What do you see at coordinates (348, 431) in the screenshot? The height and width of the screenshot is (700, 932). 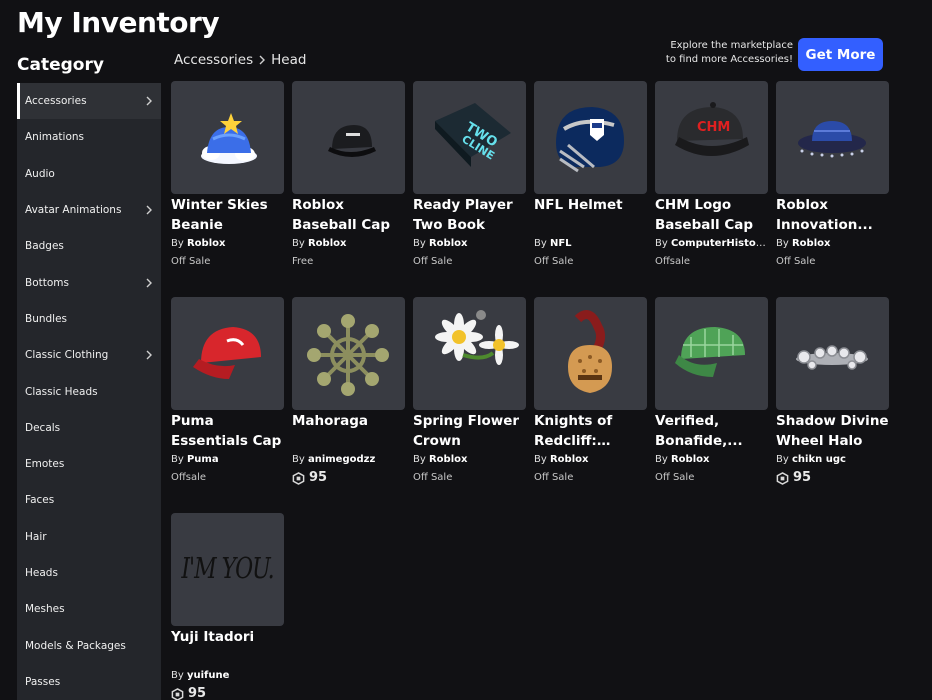 I see `item-name: Mahoraga` at bounding box center [348, 431].